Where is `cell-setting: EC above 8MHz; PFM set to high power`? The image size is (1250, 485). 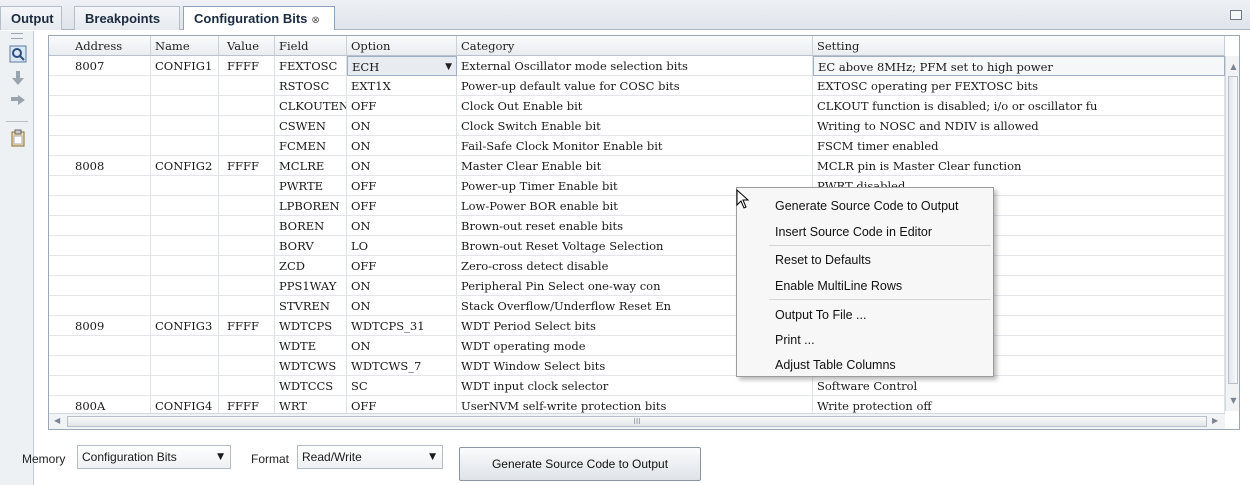 cell-setting: EC above 8MHz; PFM set to high power is located at coordinates (1019, 66).